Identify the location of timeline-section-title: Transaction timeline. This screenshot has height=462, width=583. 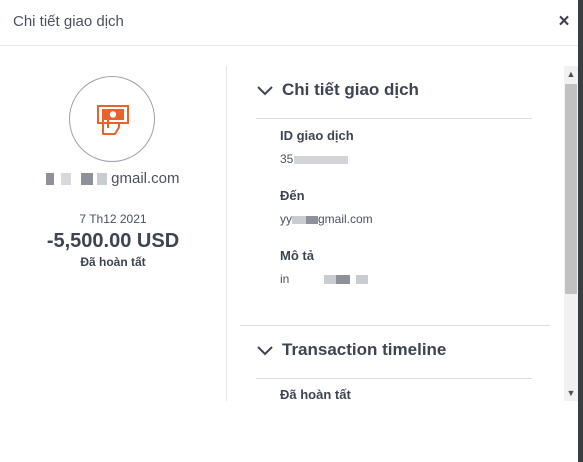
(364, 349).